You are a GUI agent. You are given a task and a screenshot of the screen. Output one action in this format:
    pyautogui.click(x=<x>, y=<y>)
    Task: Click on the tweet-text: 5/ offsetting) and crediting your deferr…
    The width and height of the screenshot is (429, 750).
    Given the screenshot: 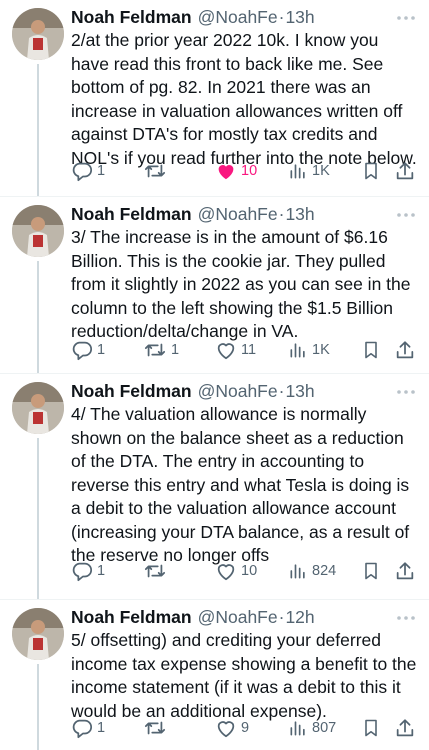 What is the action you would take?
    pyautogui.click(x=244, y=675)
    